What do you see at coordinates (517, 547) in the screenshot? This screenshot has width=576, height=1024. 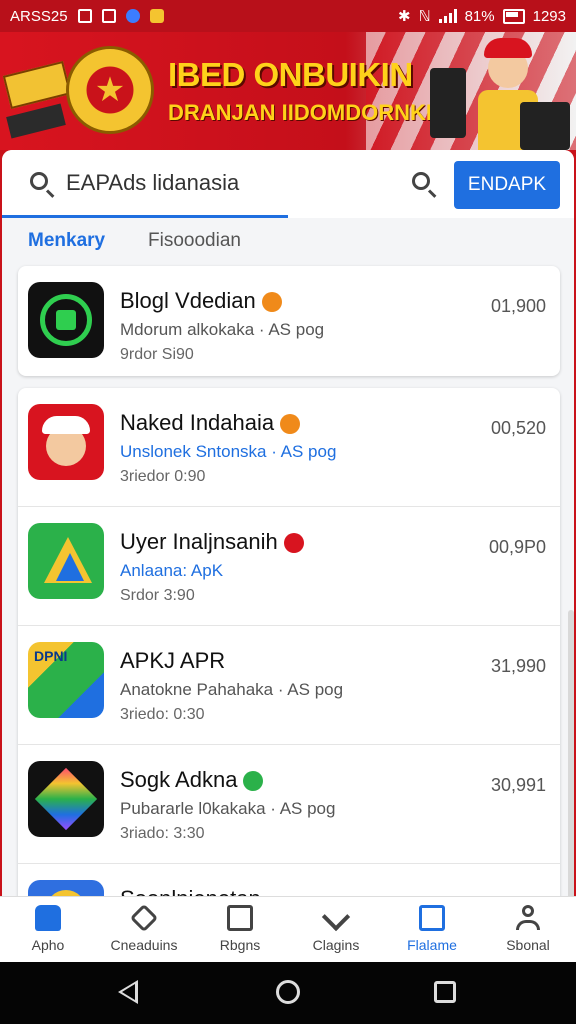 I see `app-value: 00,9P0` at bounding box center [517, 547].